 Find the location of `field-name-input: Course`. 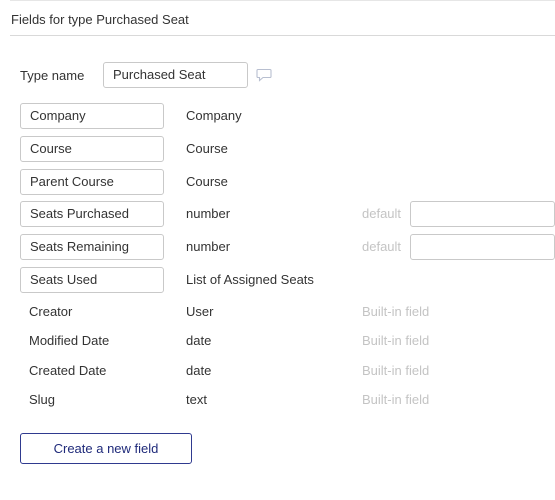

field-name-input: Course is located at coordinates (92, 149).